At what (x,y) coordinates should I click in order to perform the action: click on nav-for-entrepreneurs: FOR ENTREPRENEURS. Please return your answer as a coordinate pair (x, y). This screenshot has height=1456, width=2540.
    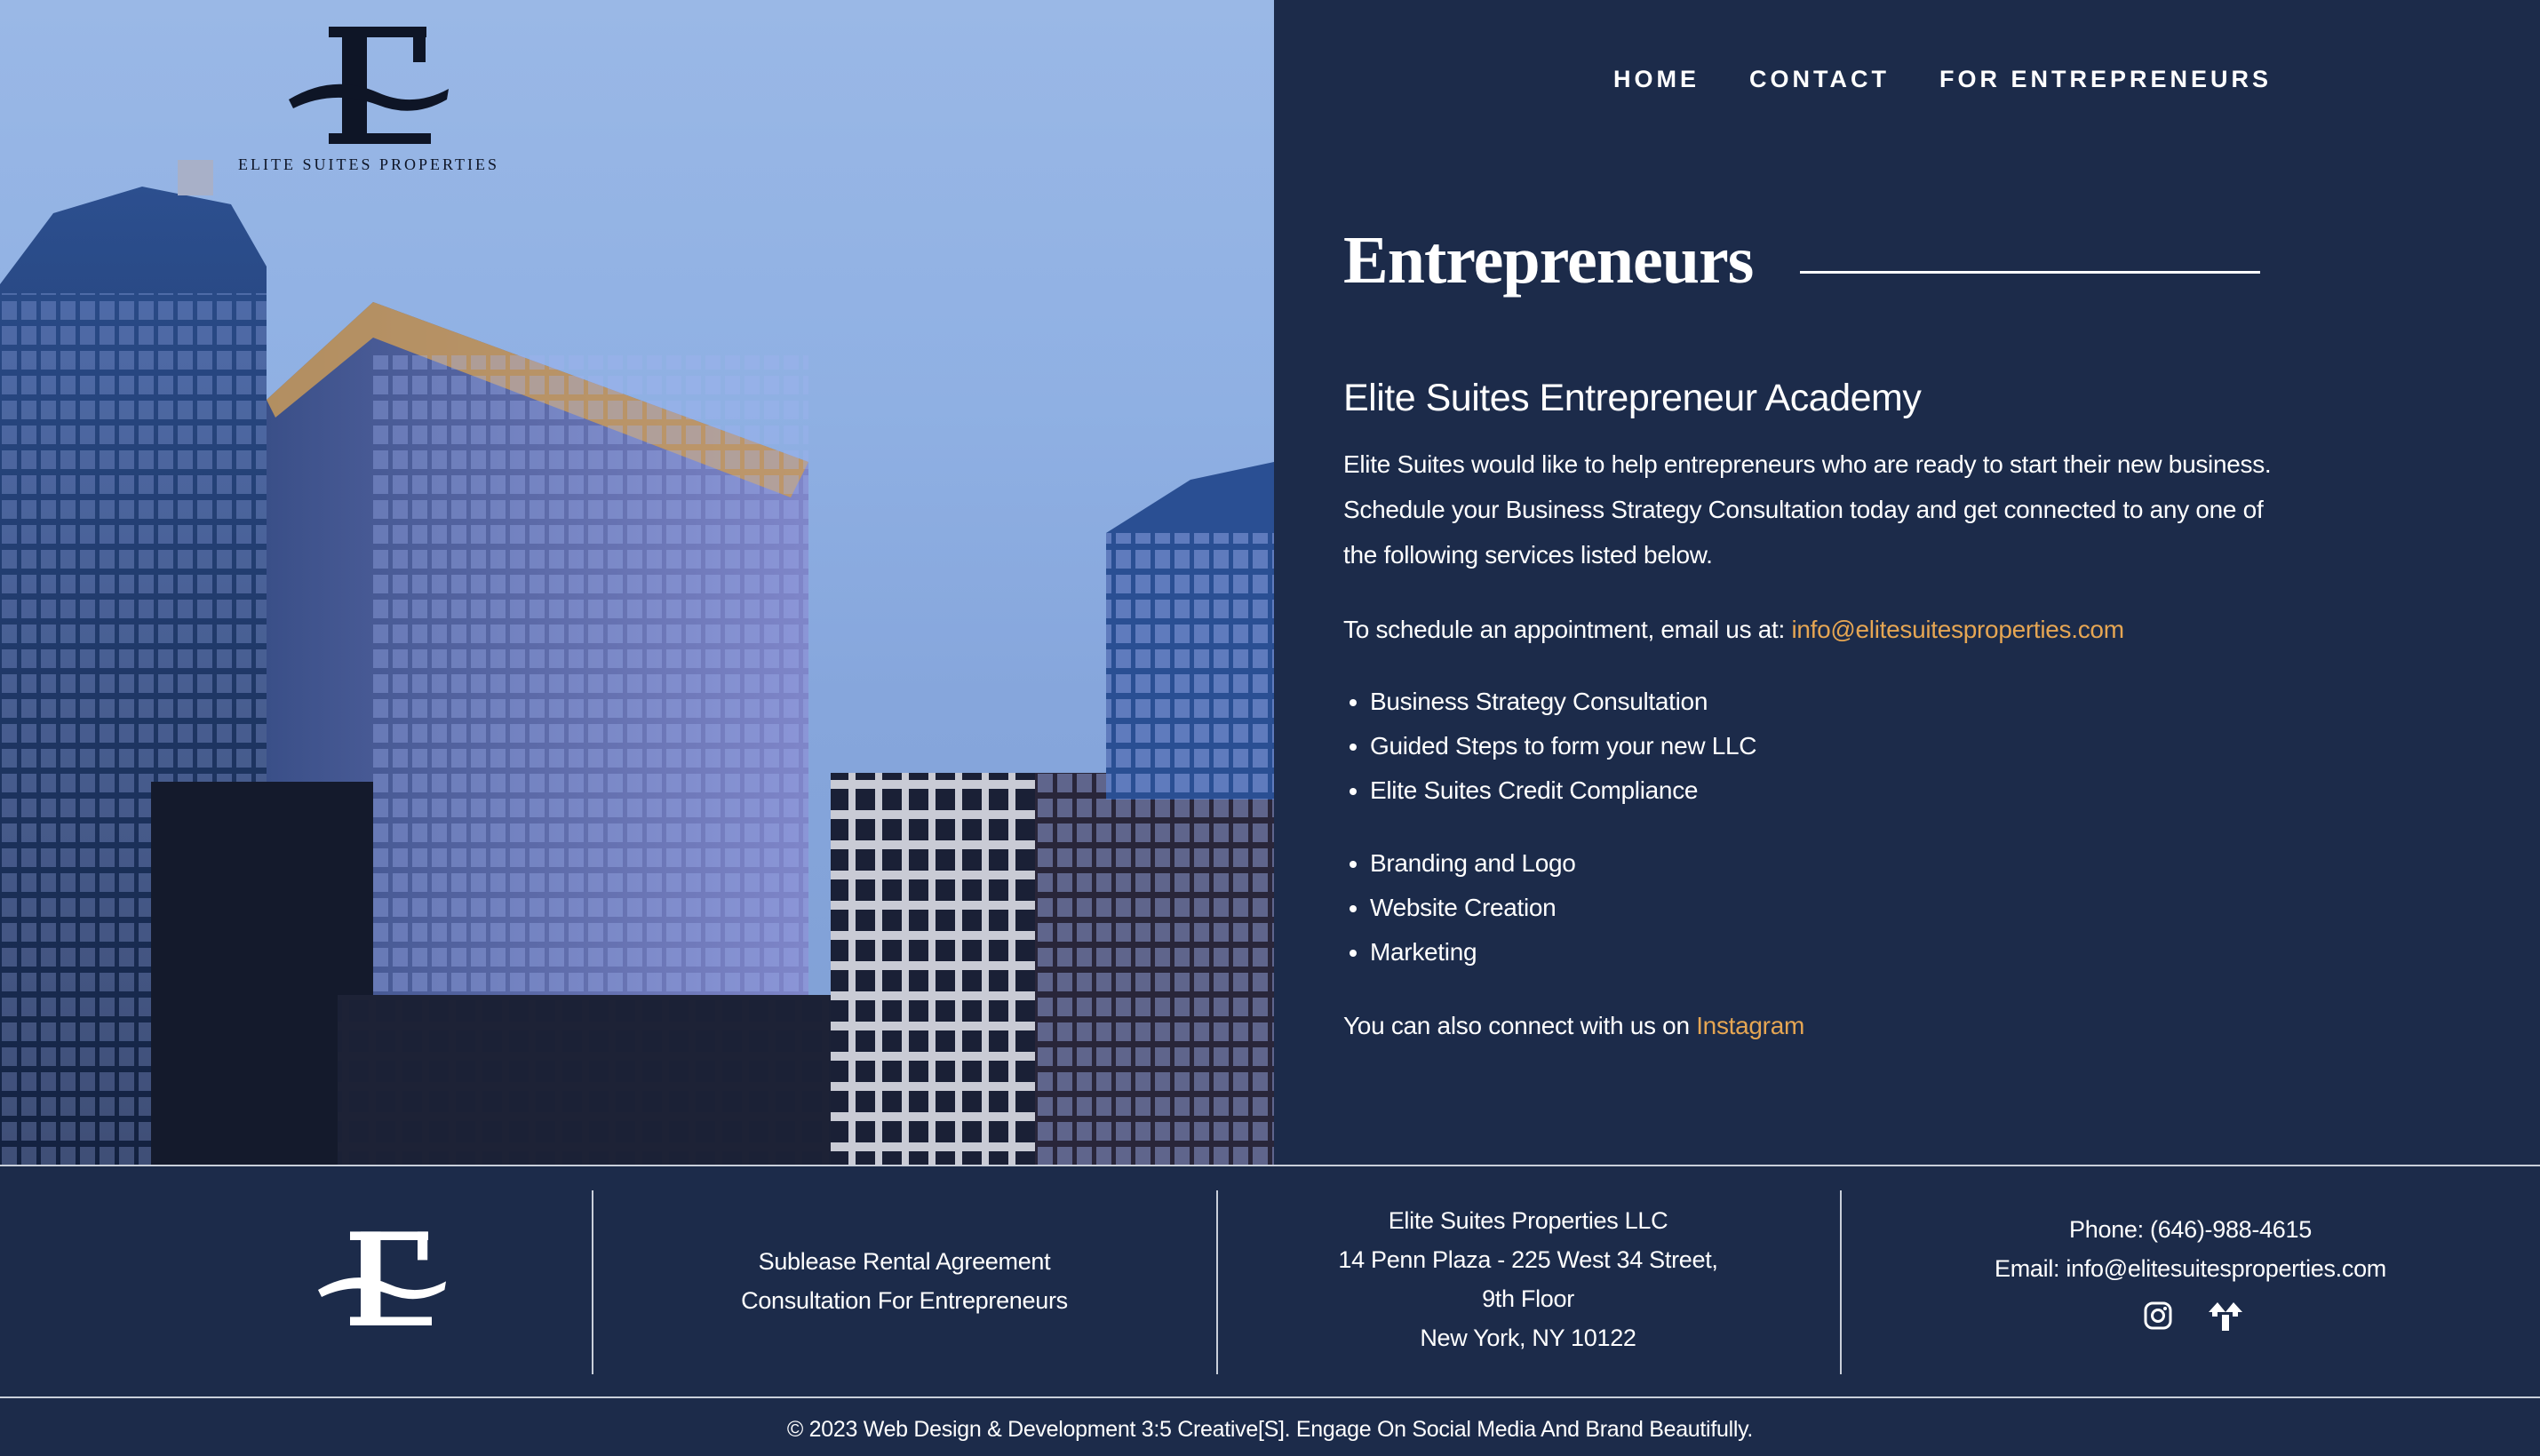
    Looking at the image, I should click on (2105, 79).